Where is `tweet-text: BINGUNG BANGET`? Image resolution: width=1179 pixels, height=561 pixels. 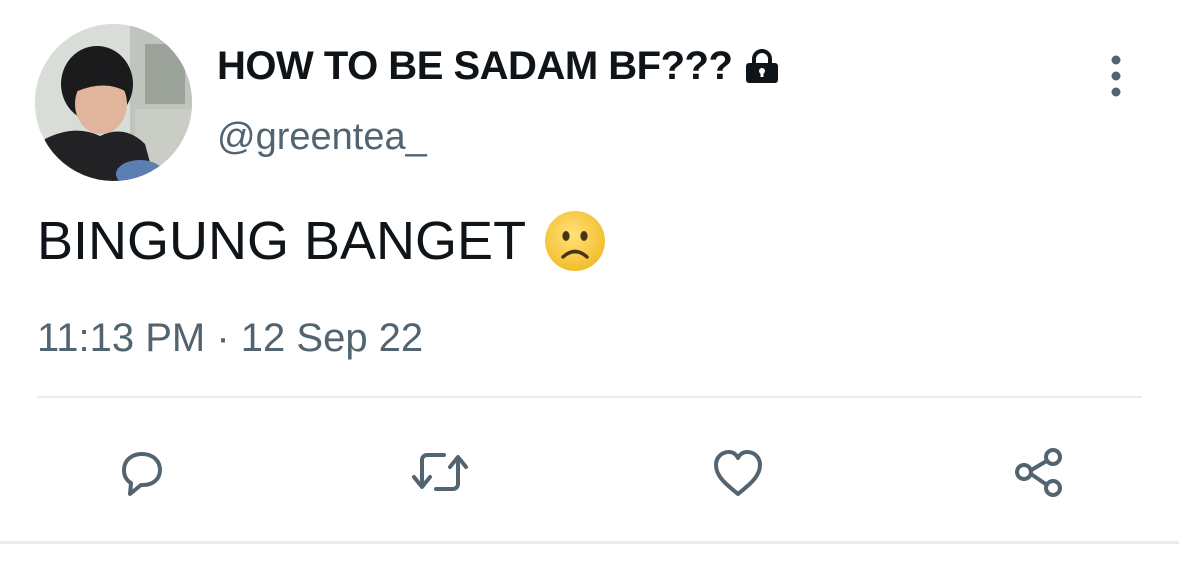
tweet-text: BINGUNG BANGET is located at coordinates (321, 241).